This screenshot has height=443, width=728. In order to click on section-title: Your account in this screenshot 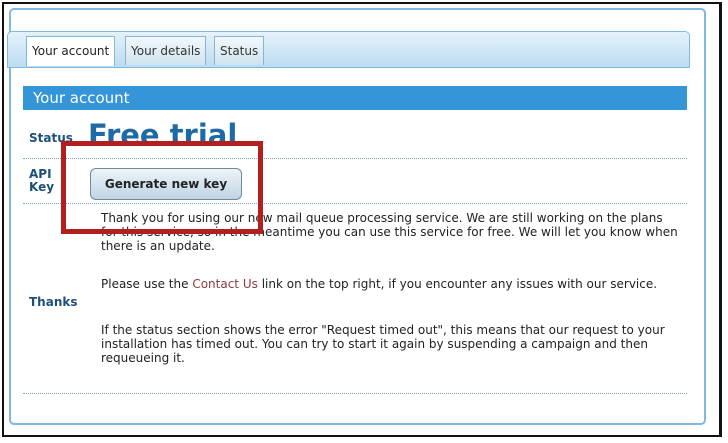, I will do `click(355, 98)`.